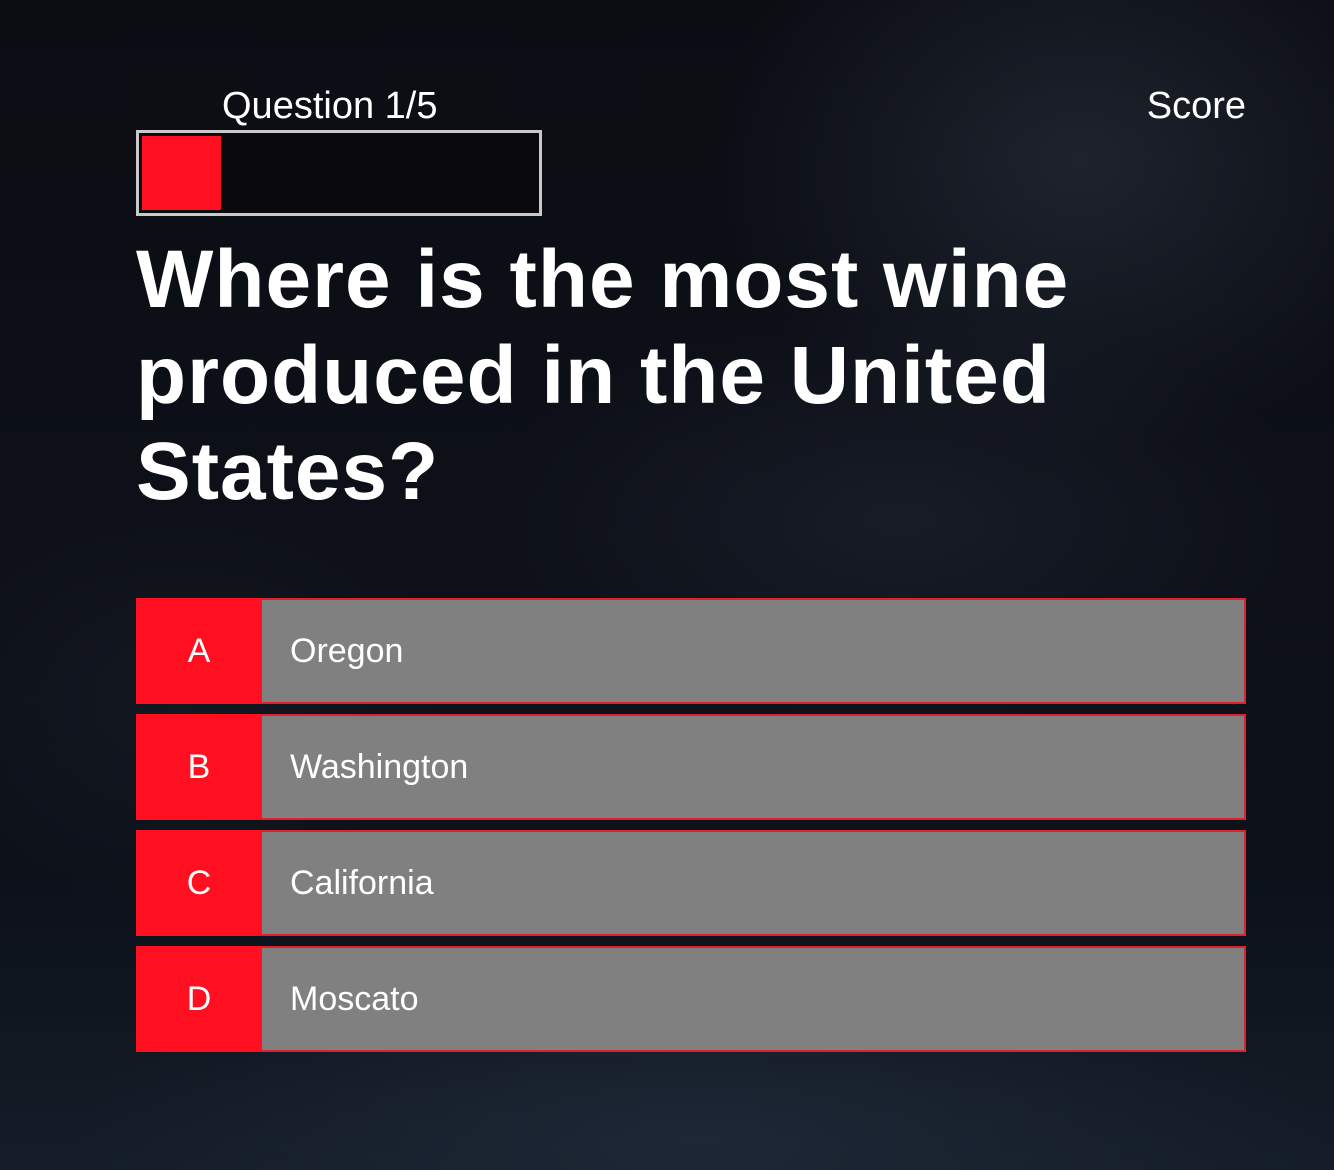 The height and width of the screenshot is (1170, 1334). What do you see at coordinates (330, 106) in the screenshot?
I see `question-counter: Question 1/5` at bounding box center [330, 106].